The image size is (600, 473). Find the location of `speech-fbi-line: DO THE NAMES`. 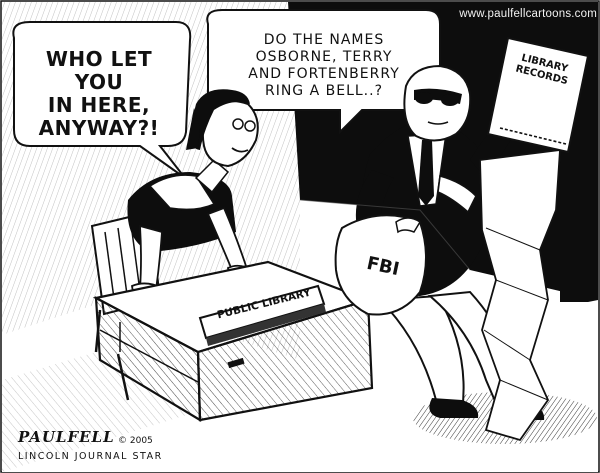

speech-fbi-line: DO THE NAMES is located at coordinates (324, 40).